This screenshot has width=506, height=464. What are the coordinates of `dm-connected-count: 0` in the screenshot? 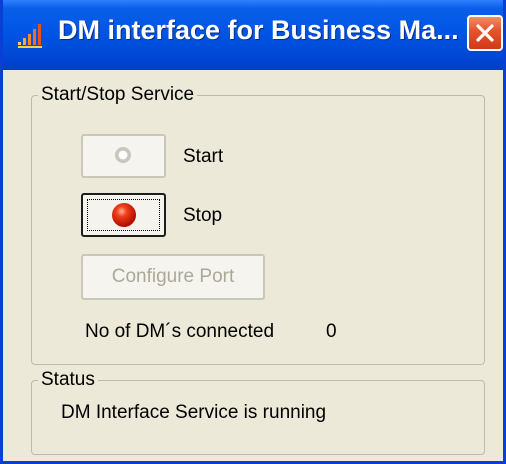 It's located at (331, 331).